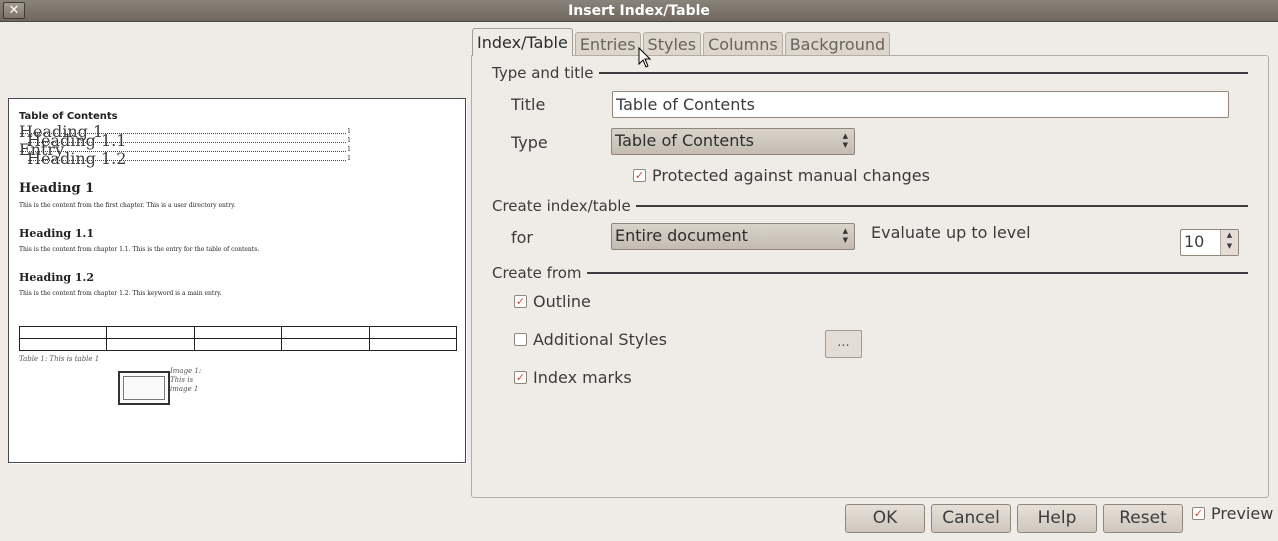 This screenshot has height=541, width=1278. Describe the element at coordinates (837, 44) in the screenshot. I see `tab-background: Background` at that location.